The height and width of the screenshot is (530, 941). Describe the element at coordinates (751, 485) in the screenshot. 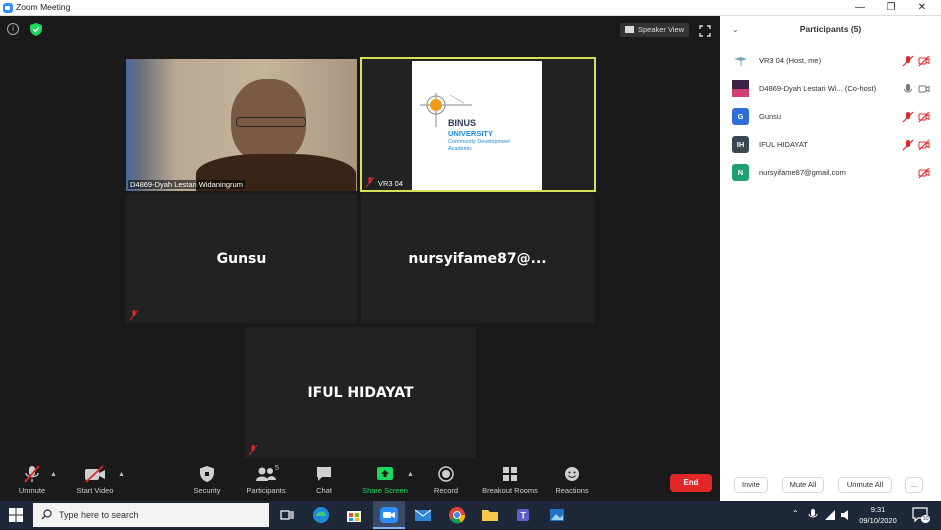

I see `invite-button: Invite` at that location.